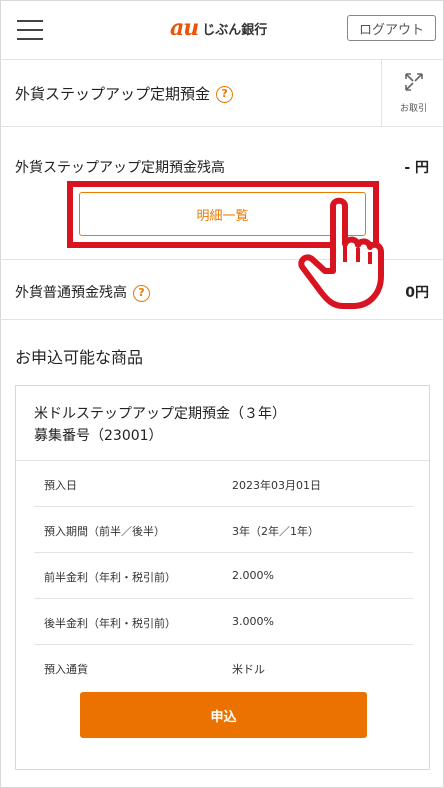  Describe the element at coordinates (66, 669) in the screenshot. I see `row-key: 預入通貨` at that location.